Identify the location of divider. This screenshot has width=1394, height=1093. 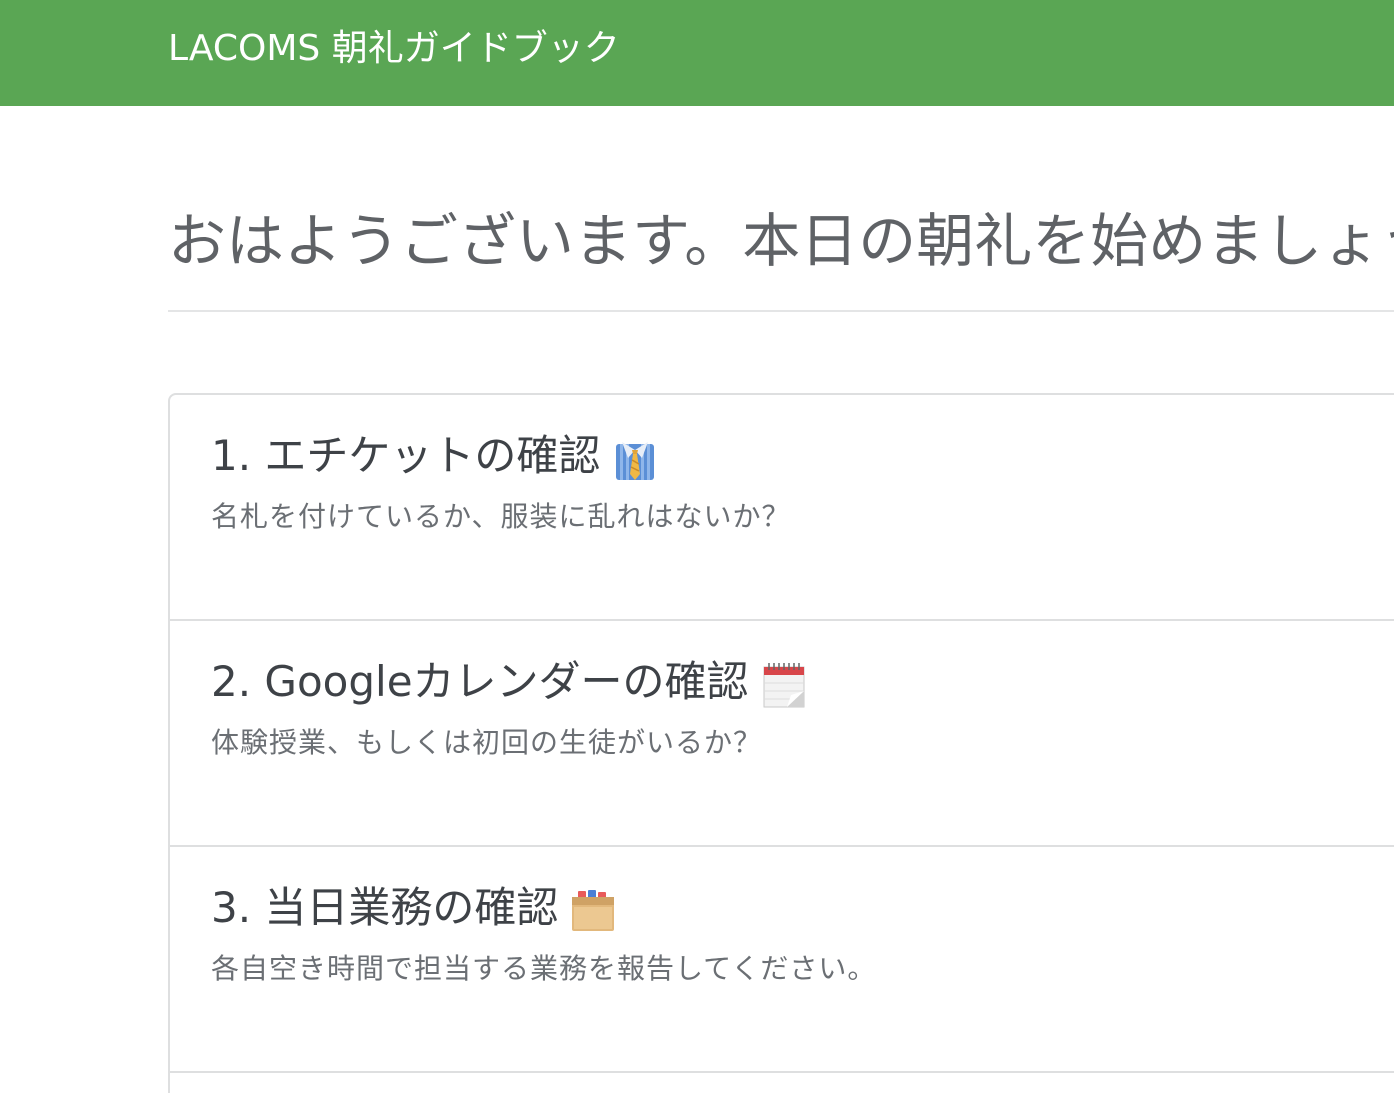
(781, 311).